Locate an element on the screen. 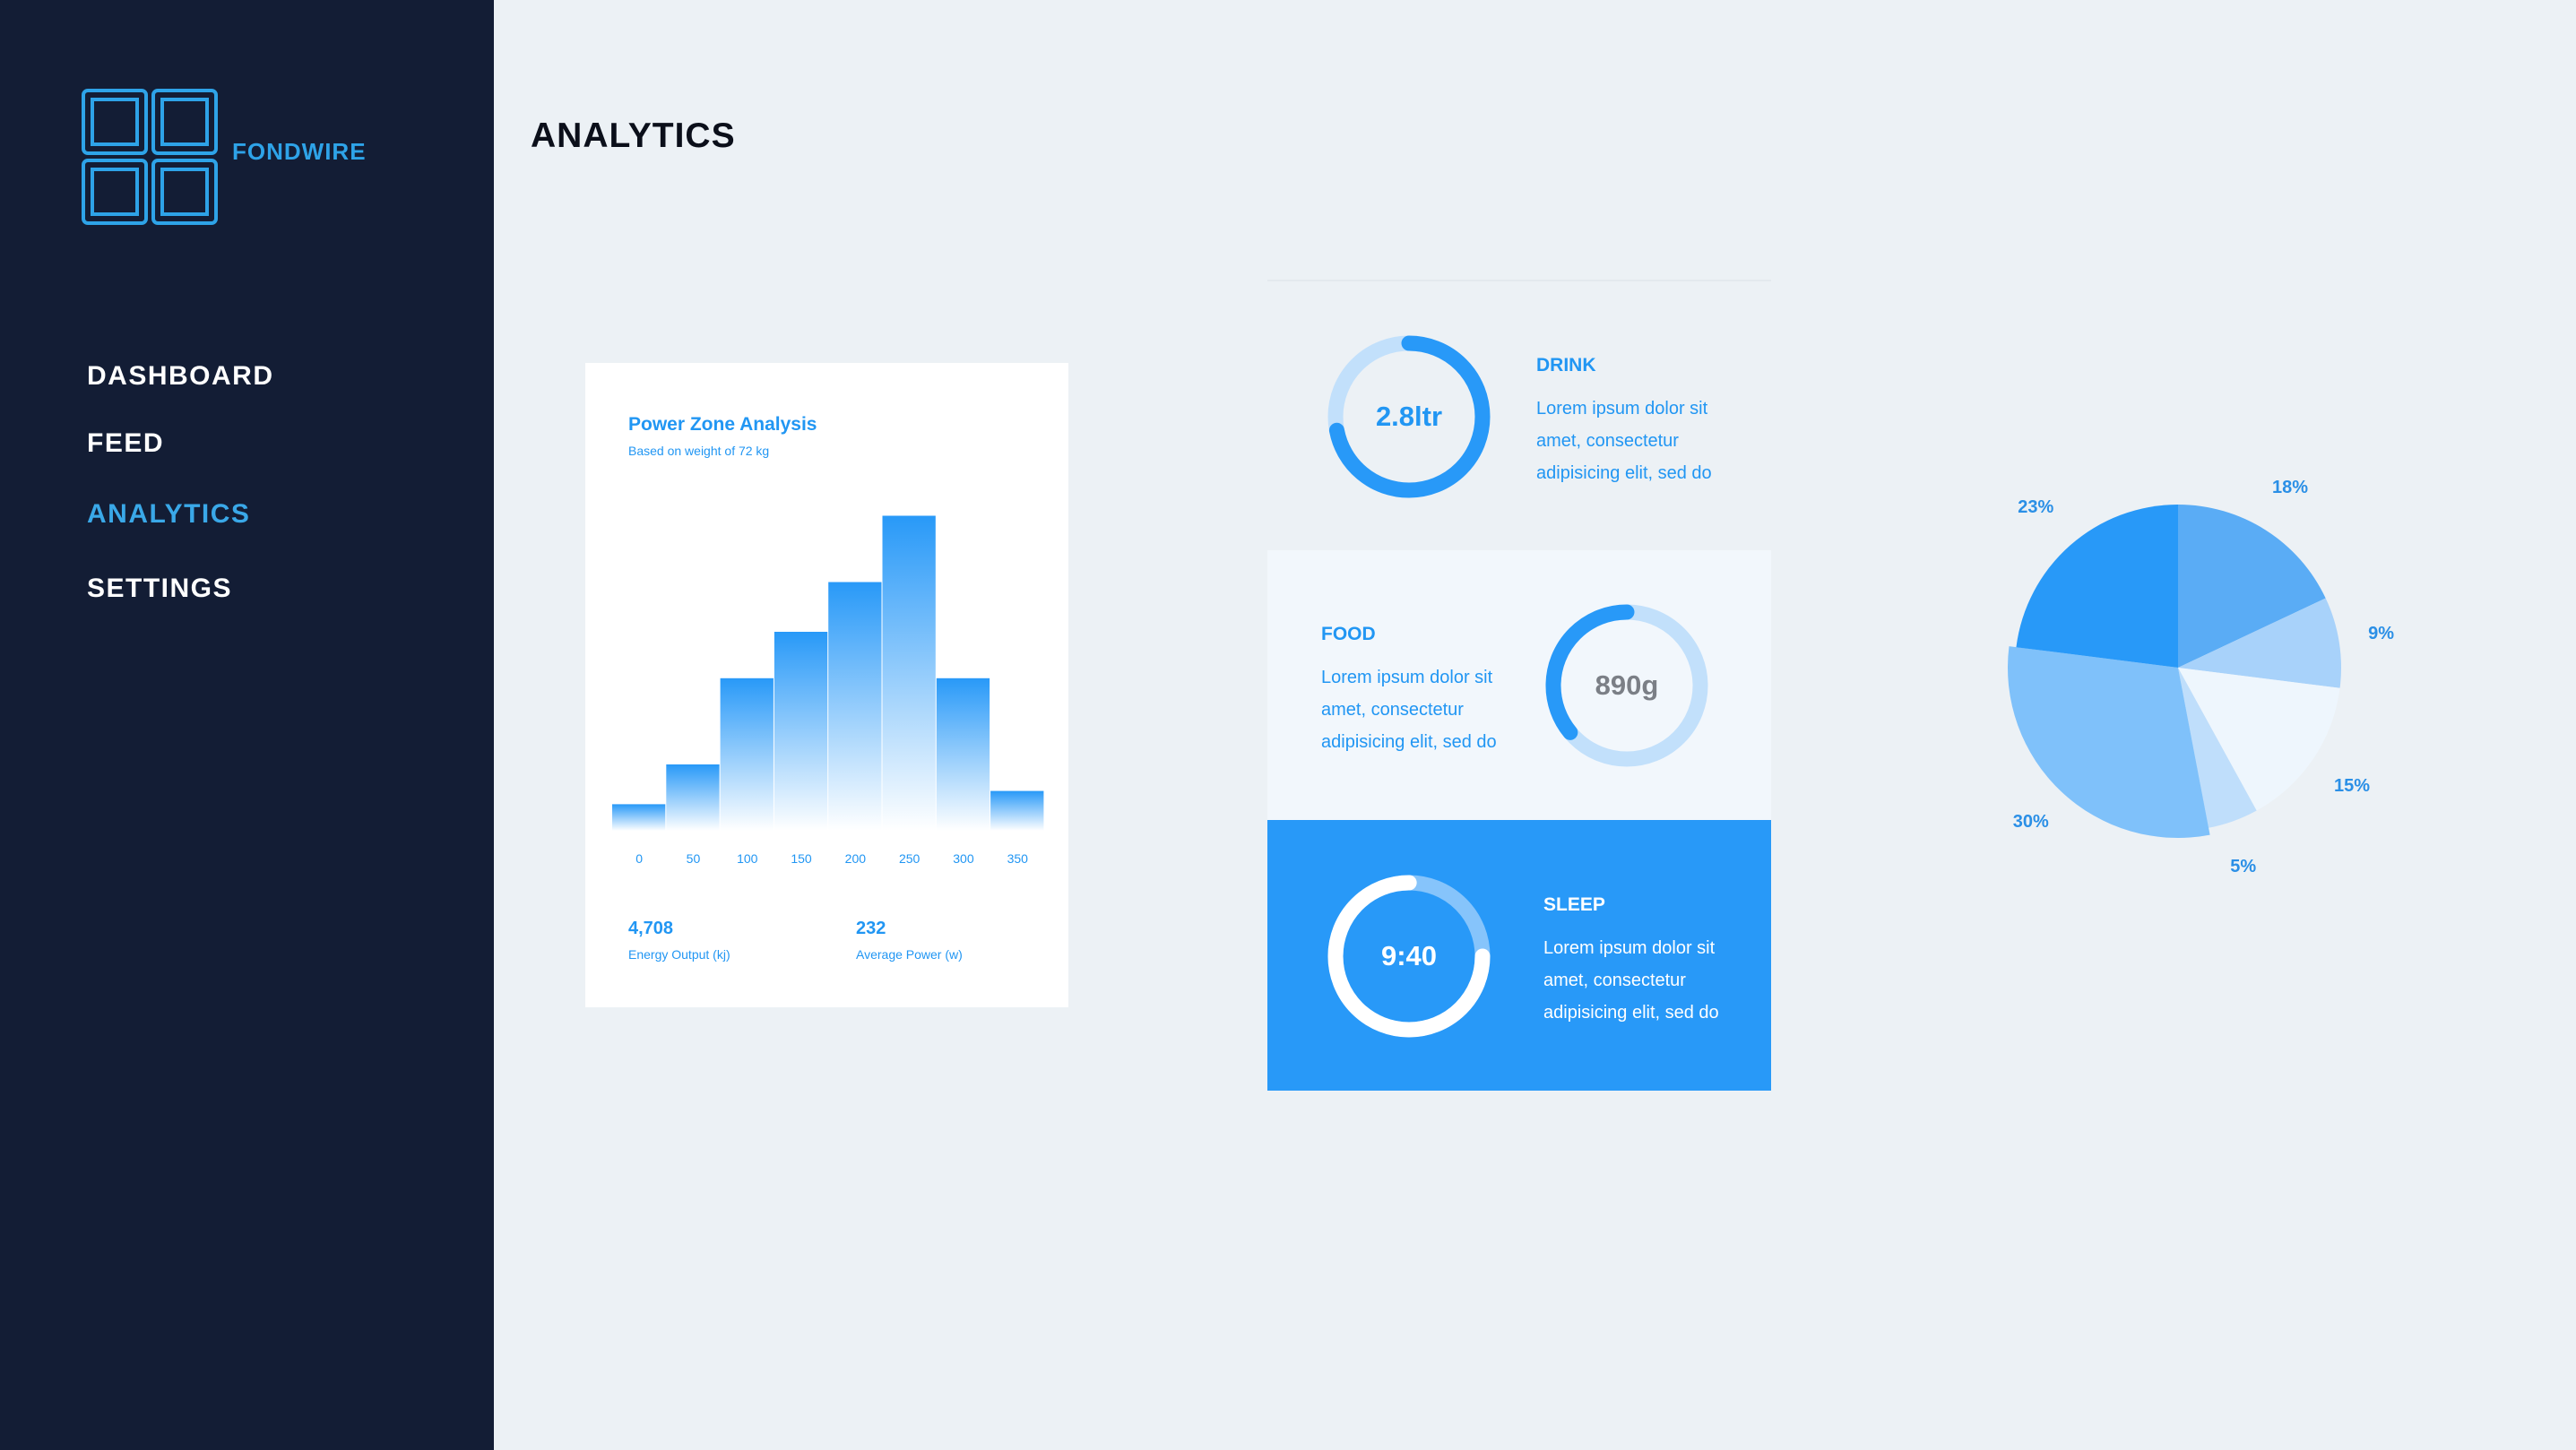 This screenshot has height=1450, width=2576. pie-slice-label: 5% is located at coordinates (2243, 866).